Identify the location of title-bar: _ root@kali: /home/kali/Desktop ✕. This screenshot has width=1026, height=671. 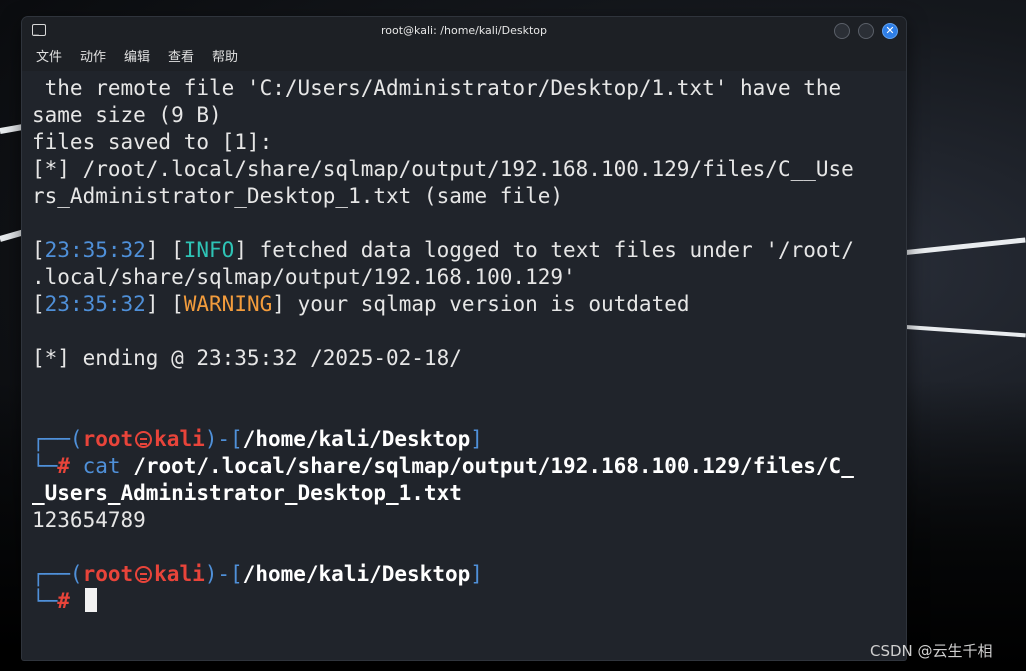
(464, 31).